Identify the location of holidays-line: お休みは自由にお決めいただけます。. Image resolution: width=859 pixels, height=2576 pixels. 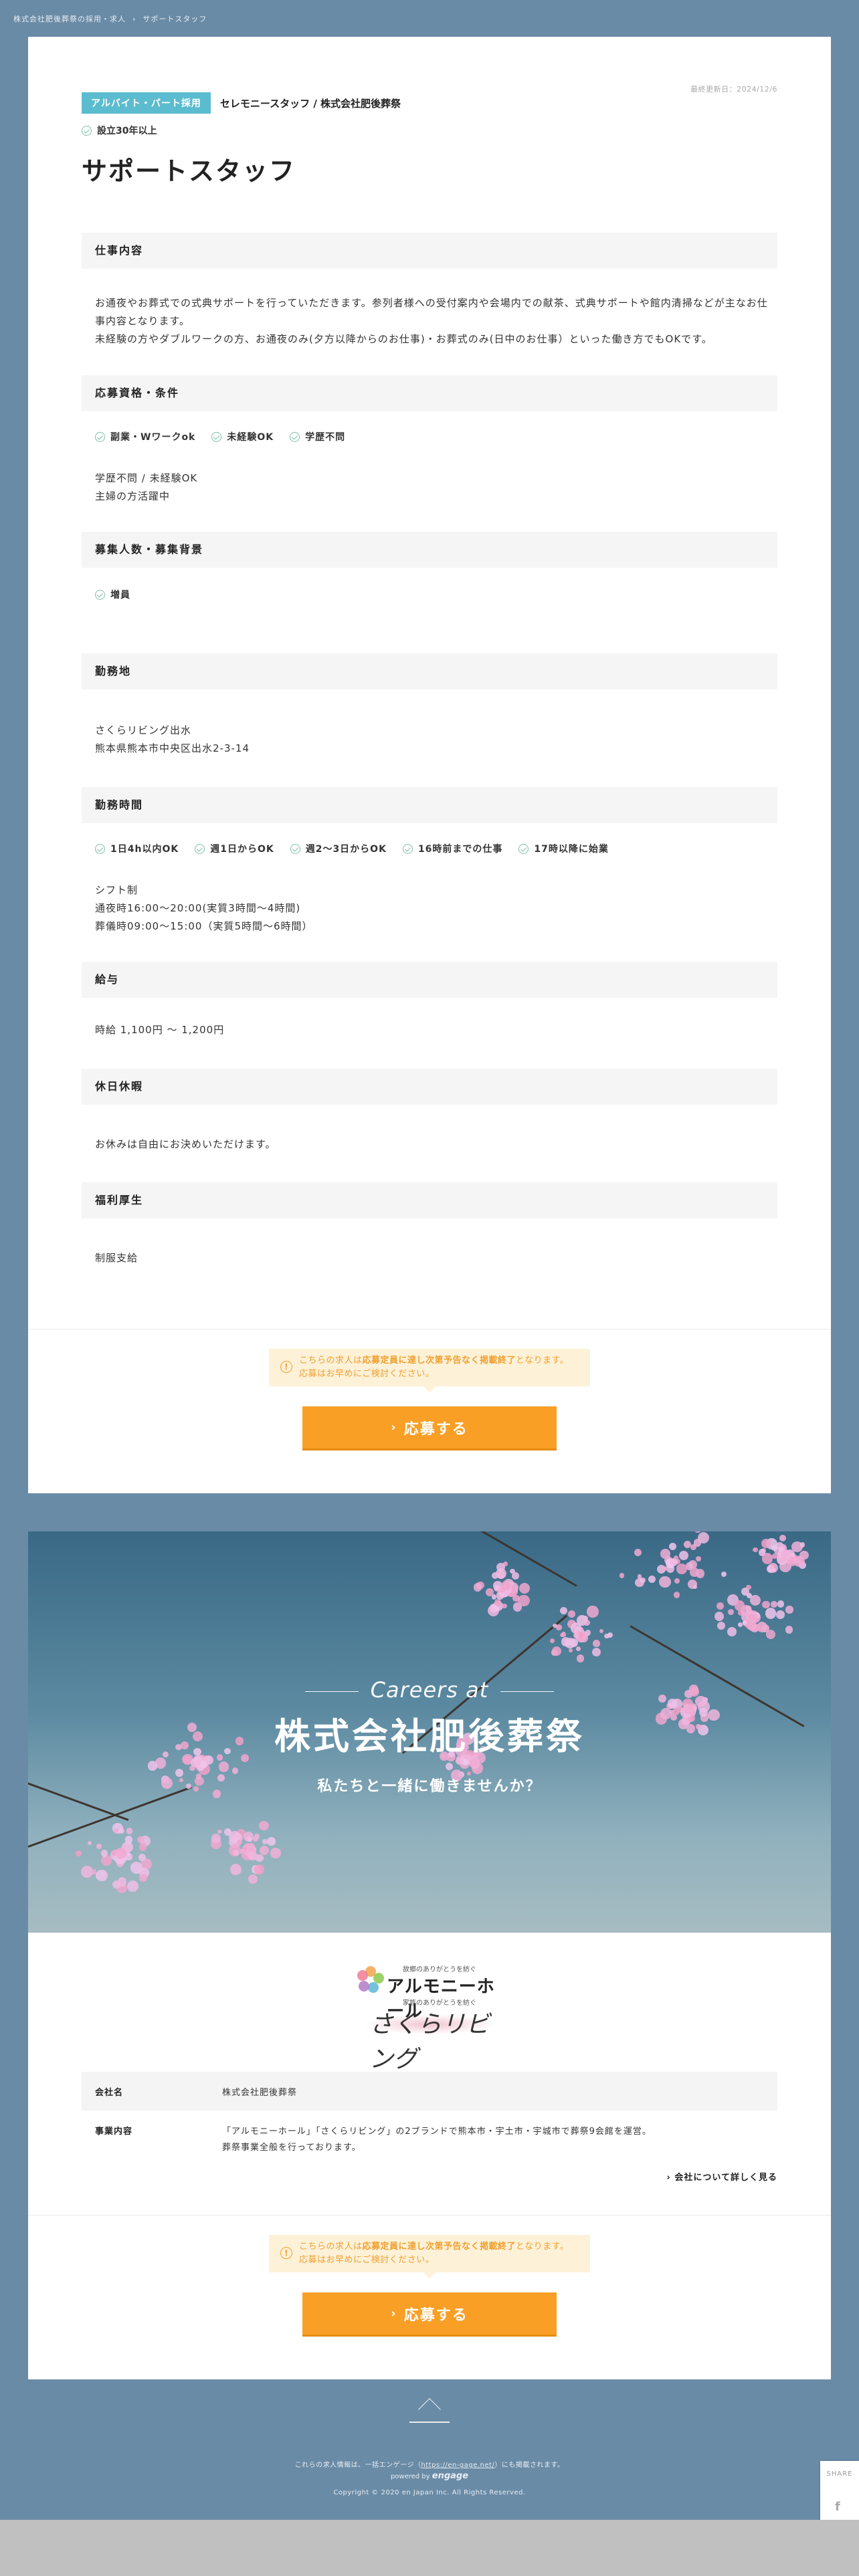
(185, 1144).